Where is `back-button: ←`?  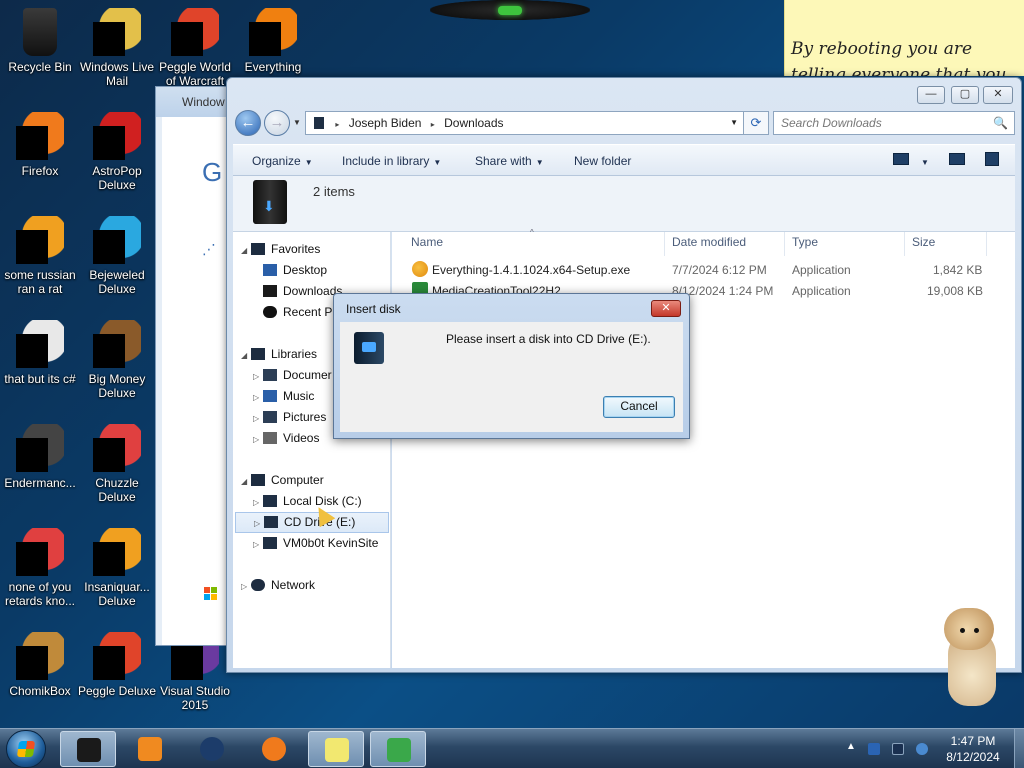
back-button: ← is located at coordinates (248, 123).